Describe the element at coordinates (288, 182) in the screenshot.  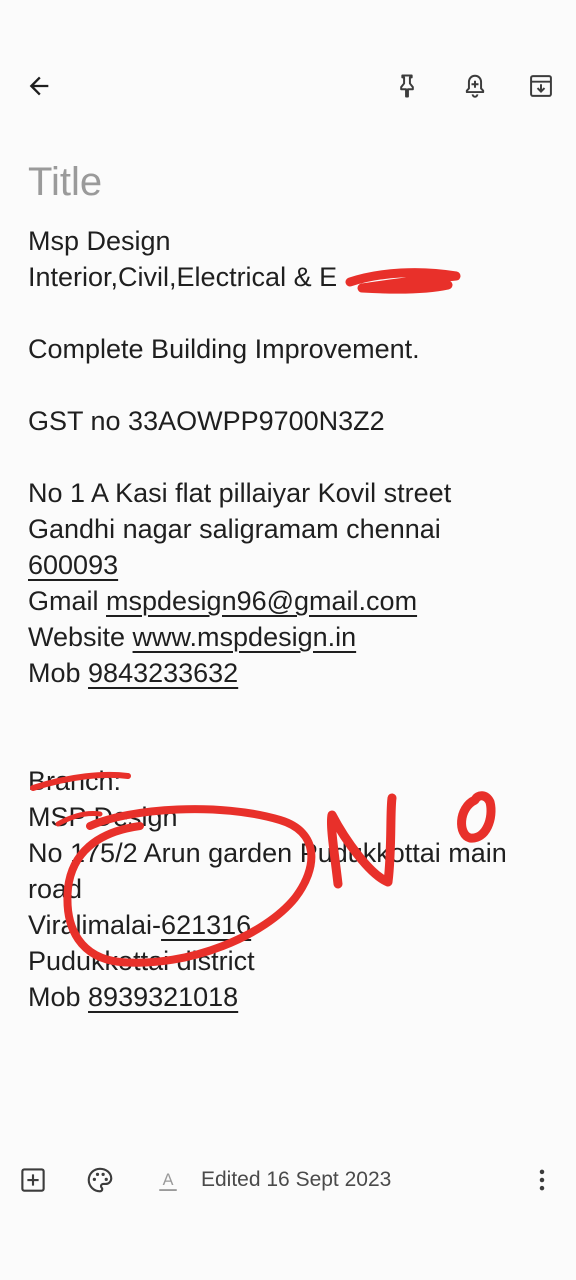
I see `note-title-input` at that location.